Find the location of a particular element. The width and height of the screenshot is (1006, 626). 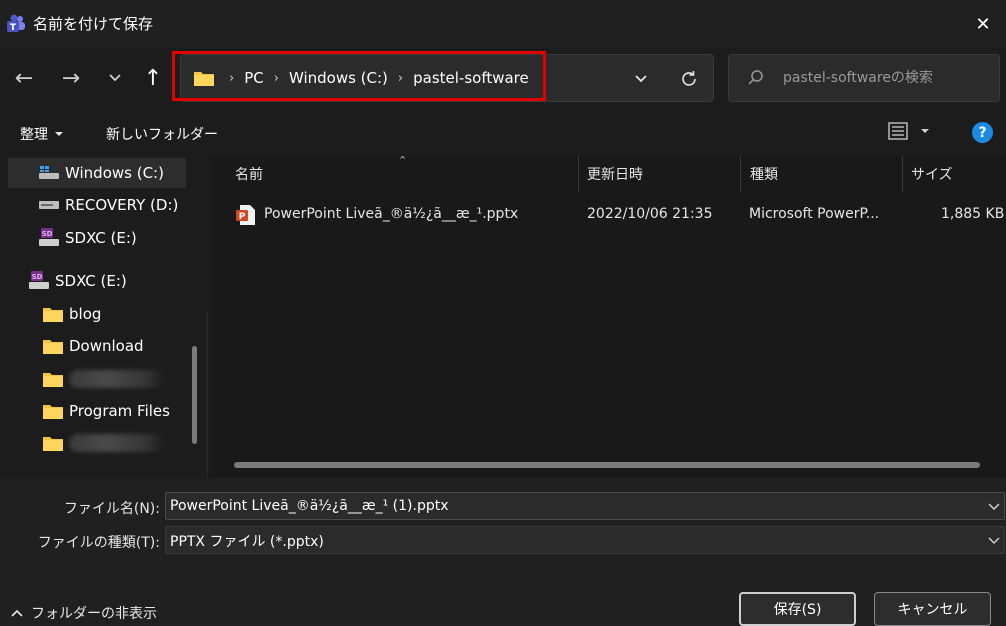

organize-label: 整理 is located at coordinates (34, 135).